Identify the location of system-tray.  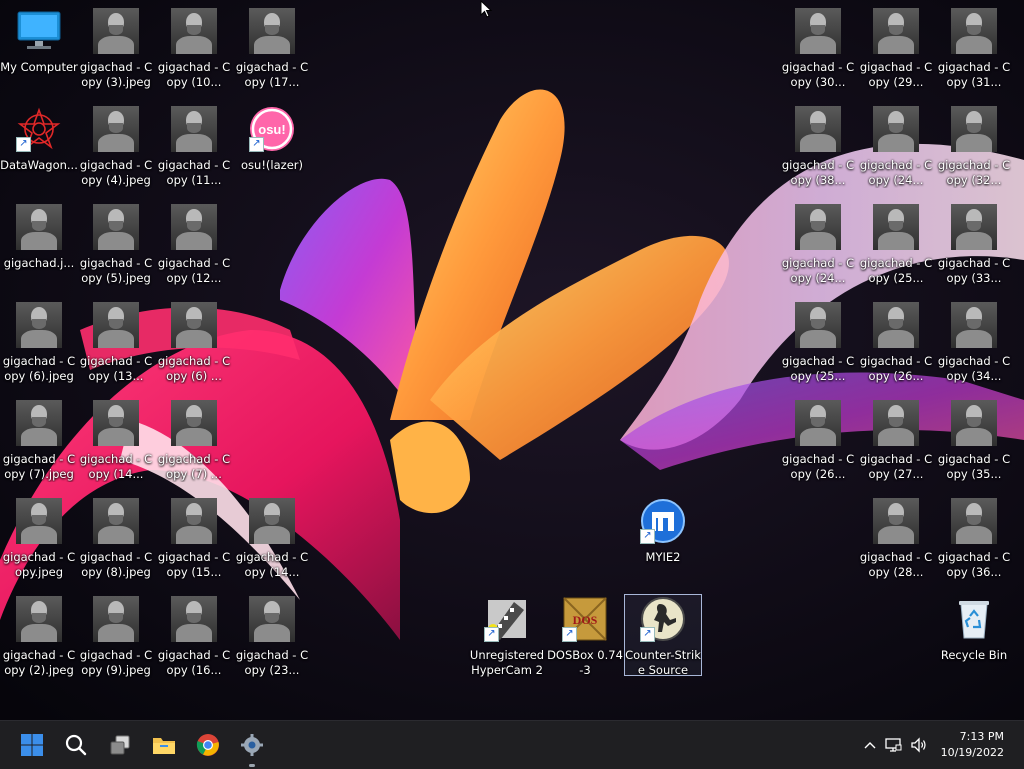
(900, 745).